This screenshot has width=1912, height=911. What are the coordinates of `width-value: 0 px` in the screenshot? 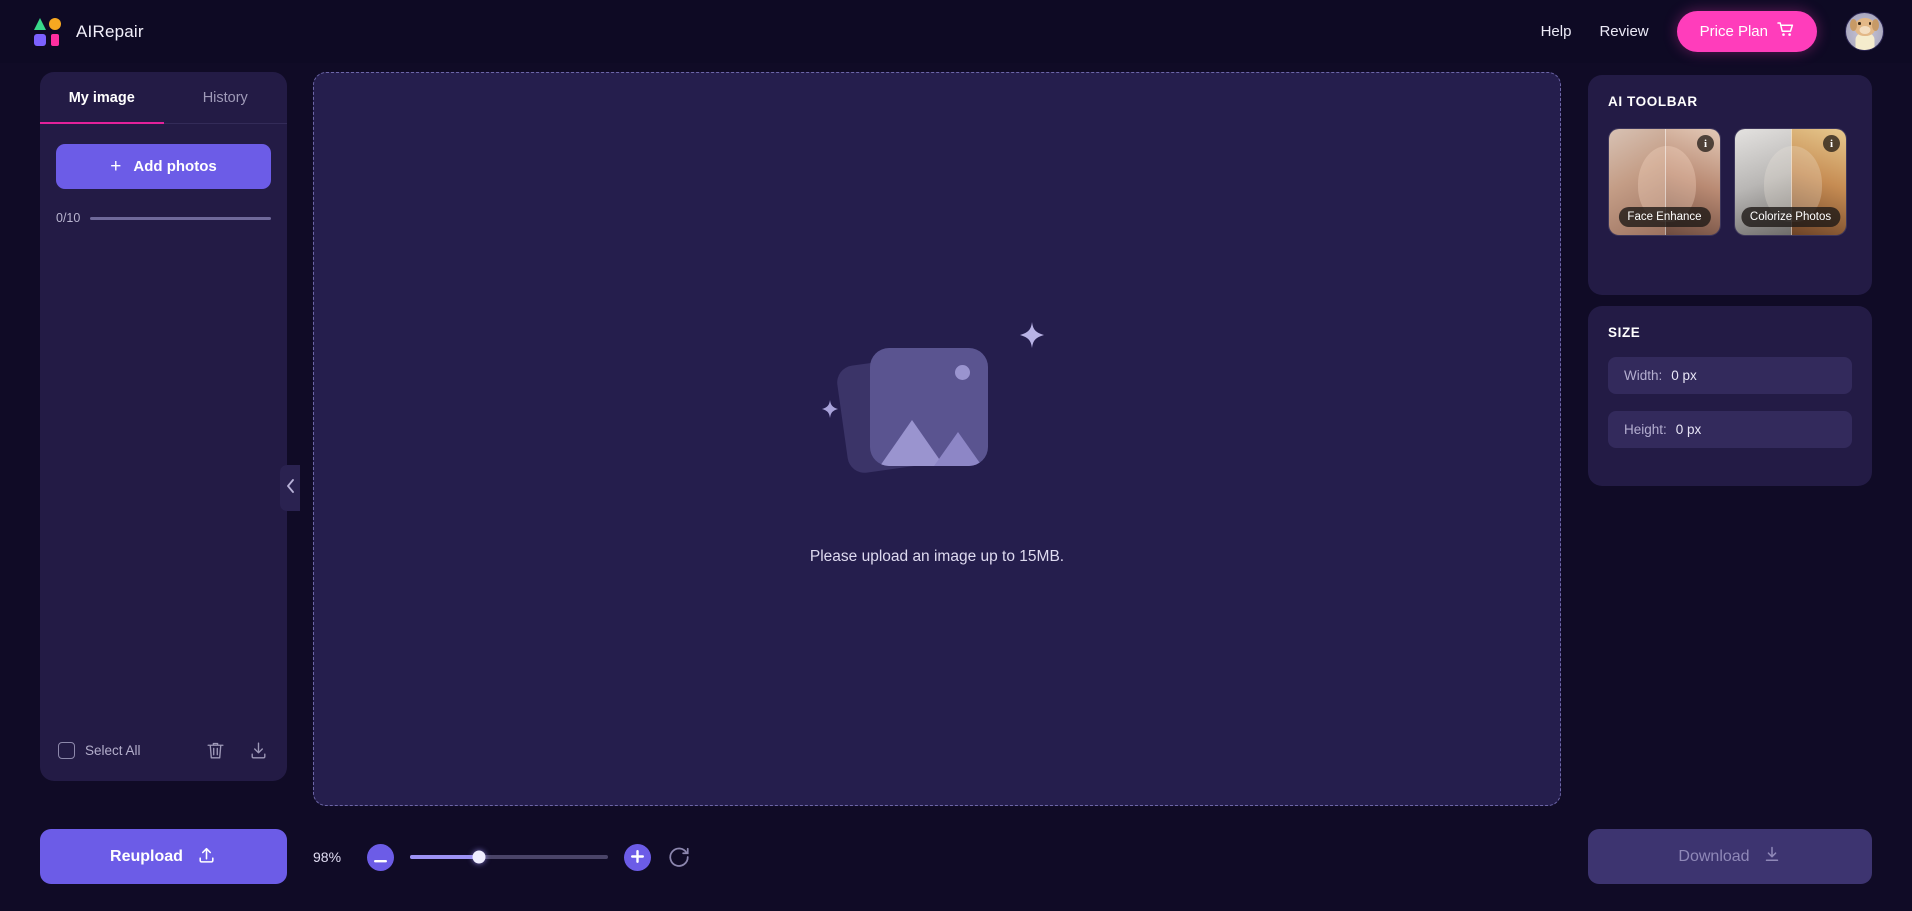 It's located at (1684, 375).